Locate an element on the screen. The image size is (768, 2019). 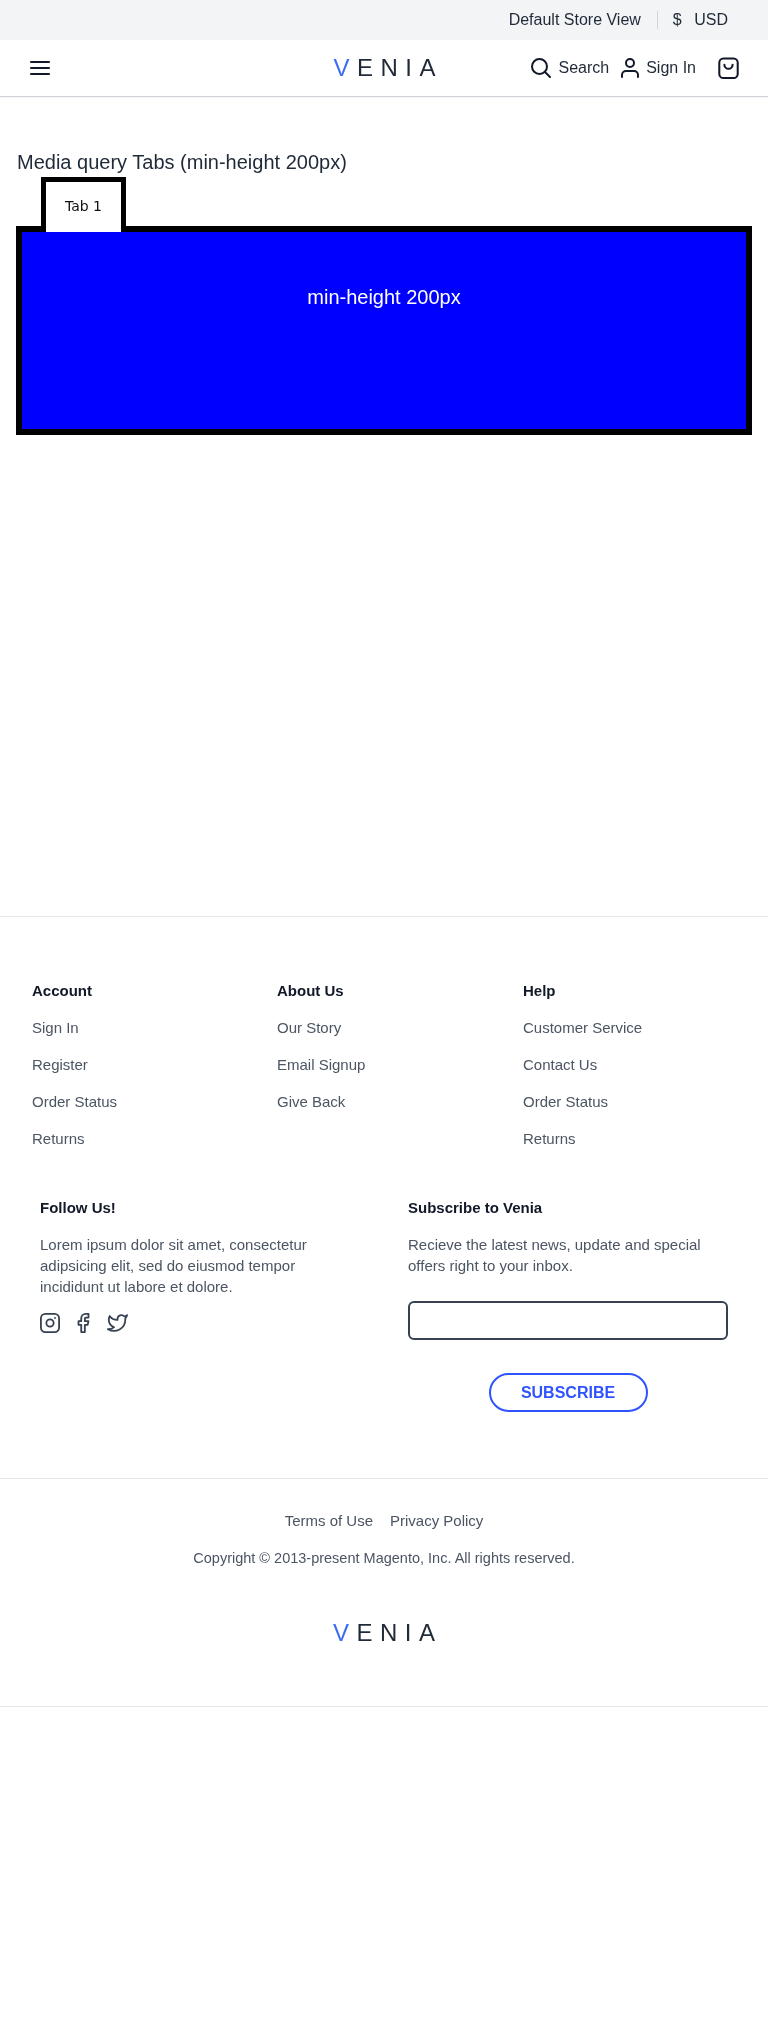
email-input-field is located at coordinates (568, 1320).